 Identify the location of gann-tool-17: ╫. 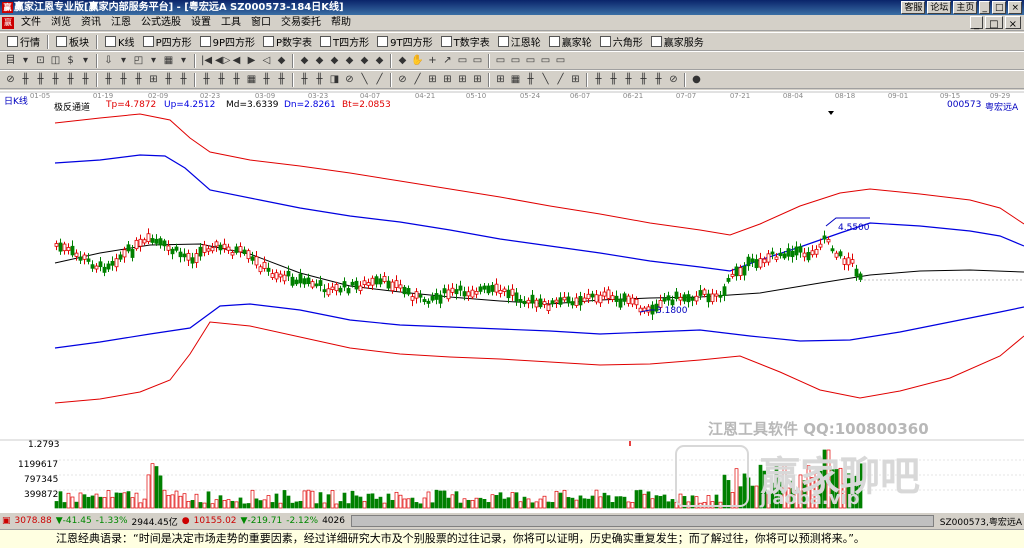
(281, 79).